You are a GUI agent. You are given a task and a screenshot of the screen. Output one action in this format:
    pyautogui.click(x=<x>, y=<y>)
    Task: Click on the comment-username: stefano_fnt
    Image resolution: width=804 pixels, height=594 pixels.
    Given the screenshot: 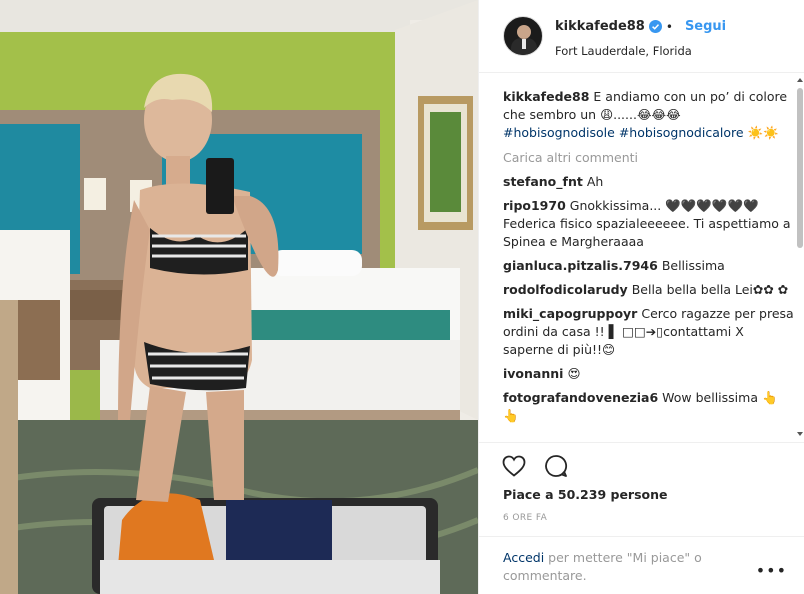 What is the action you would take?
    pyautogui.click(x=543, y=181)
    